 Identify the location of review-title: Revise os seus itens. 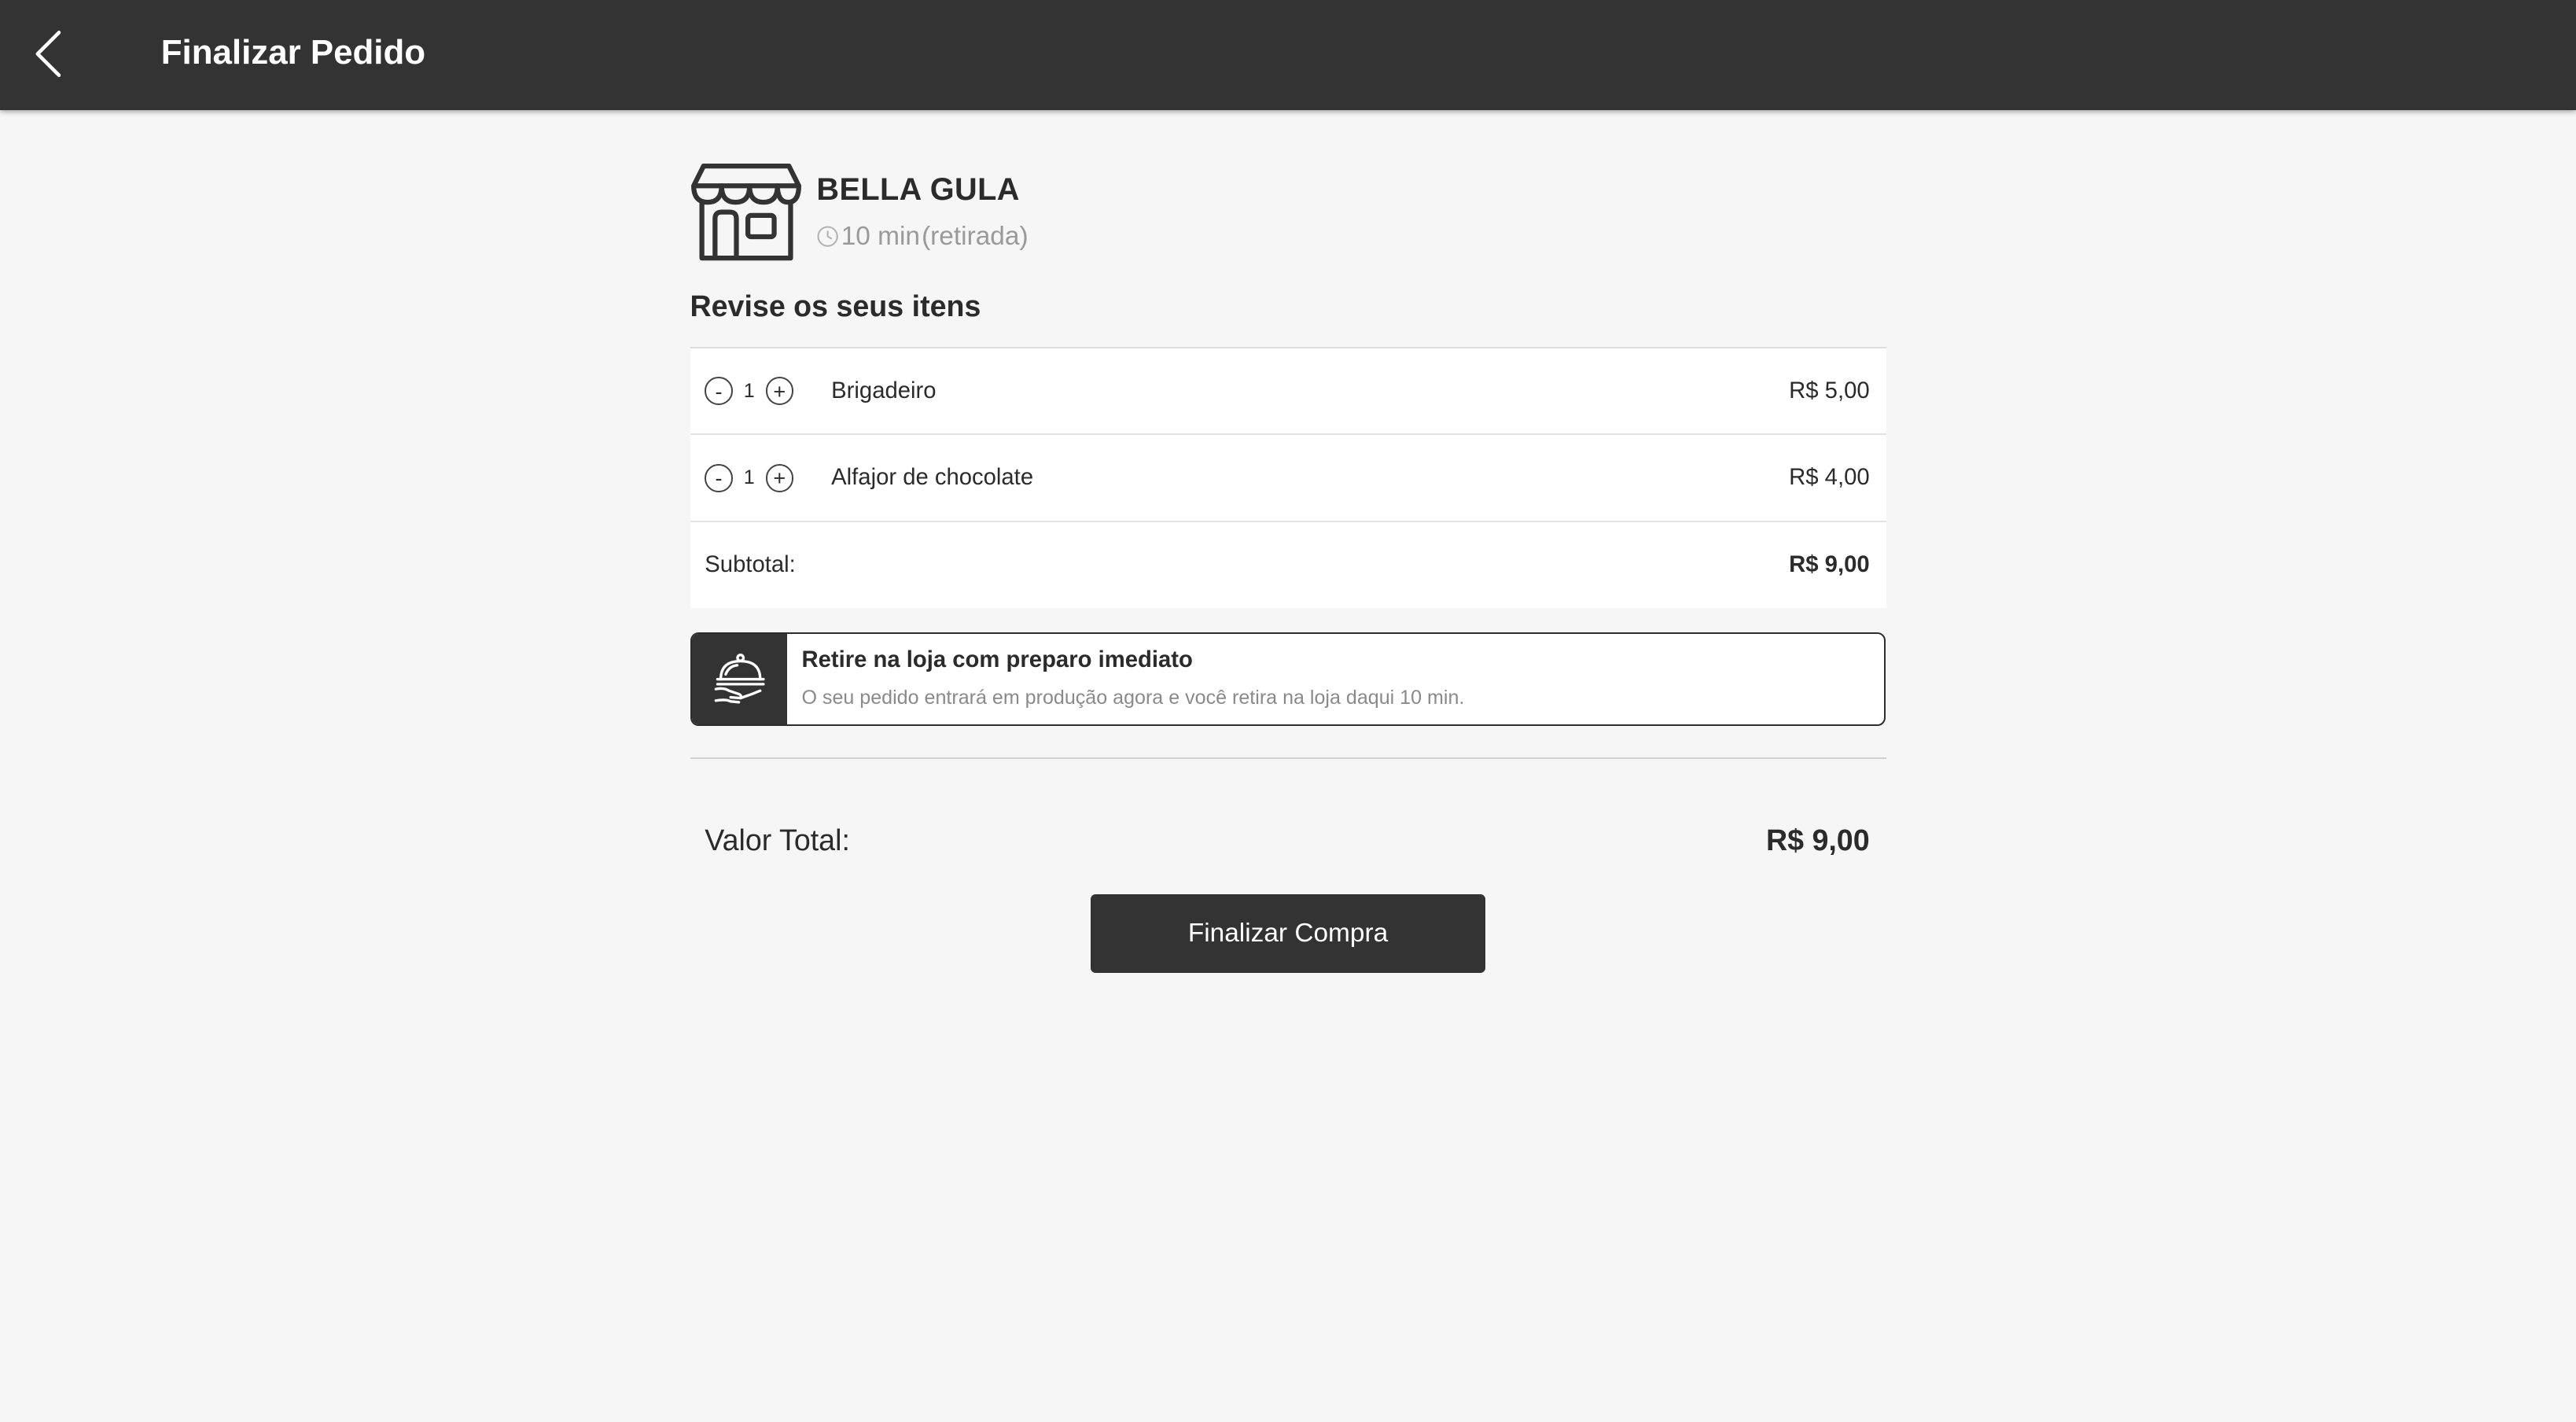
(836, 305).